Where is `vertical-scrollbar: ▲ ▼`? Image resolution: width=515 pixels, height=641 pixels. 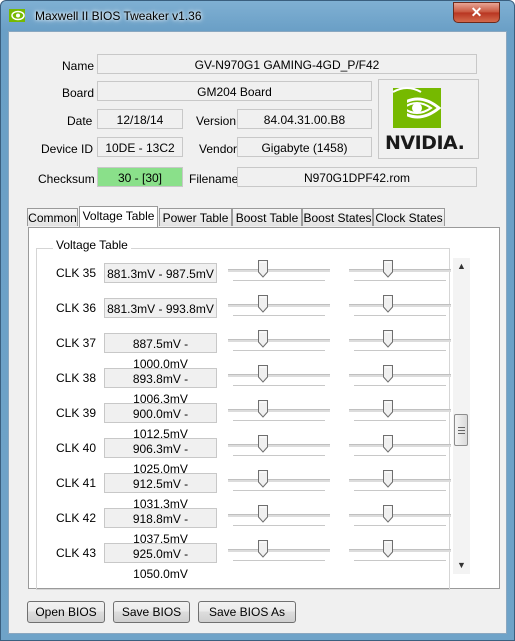
vertical-scrollbar: ▲ ▼ is located at coordinates (461, 416).